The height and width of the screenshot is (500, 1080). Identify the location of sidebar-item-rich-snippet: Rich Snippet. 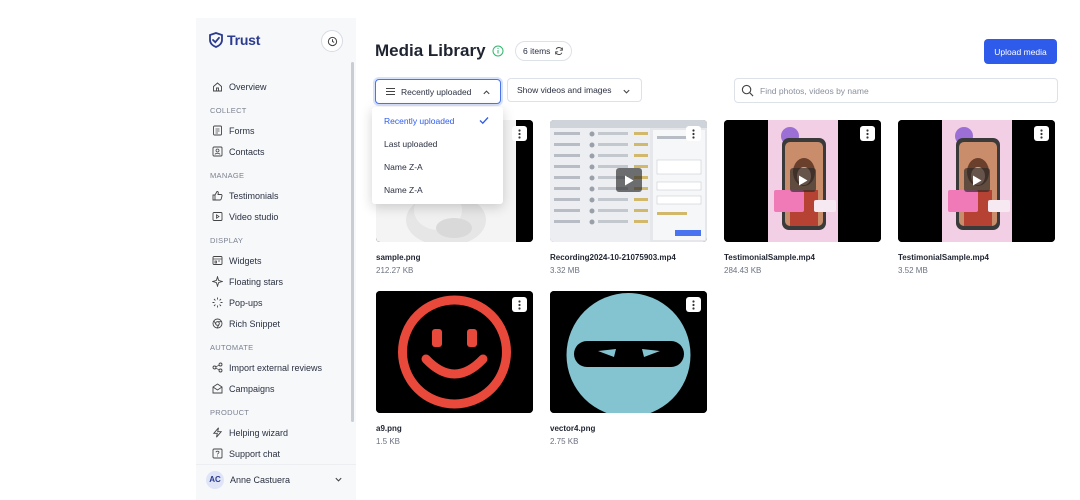
(274, 323).